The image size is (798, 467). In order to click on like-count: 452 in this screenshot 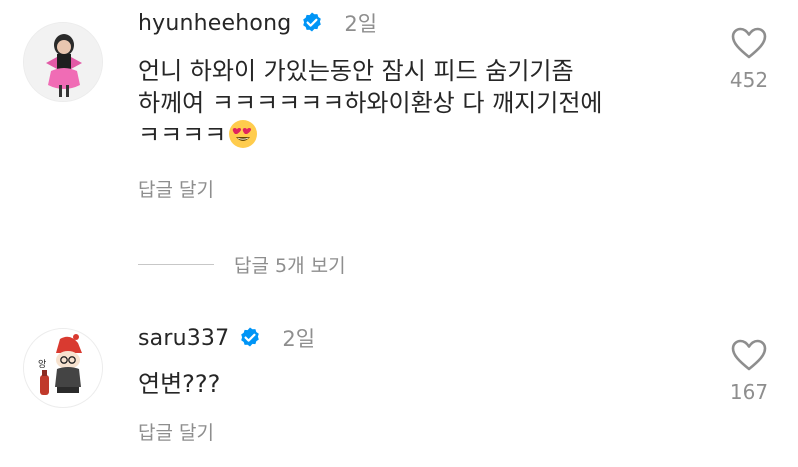, I will do `click(749, 80)`.